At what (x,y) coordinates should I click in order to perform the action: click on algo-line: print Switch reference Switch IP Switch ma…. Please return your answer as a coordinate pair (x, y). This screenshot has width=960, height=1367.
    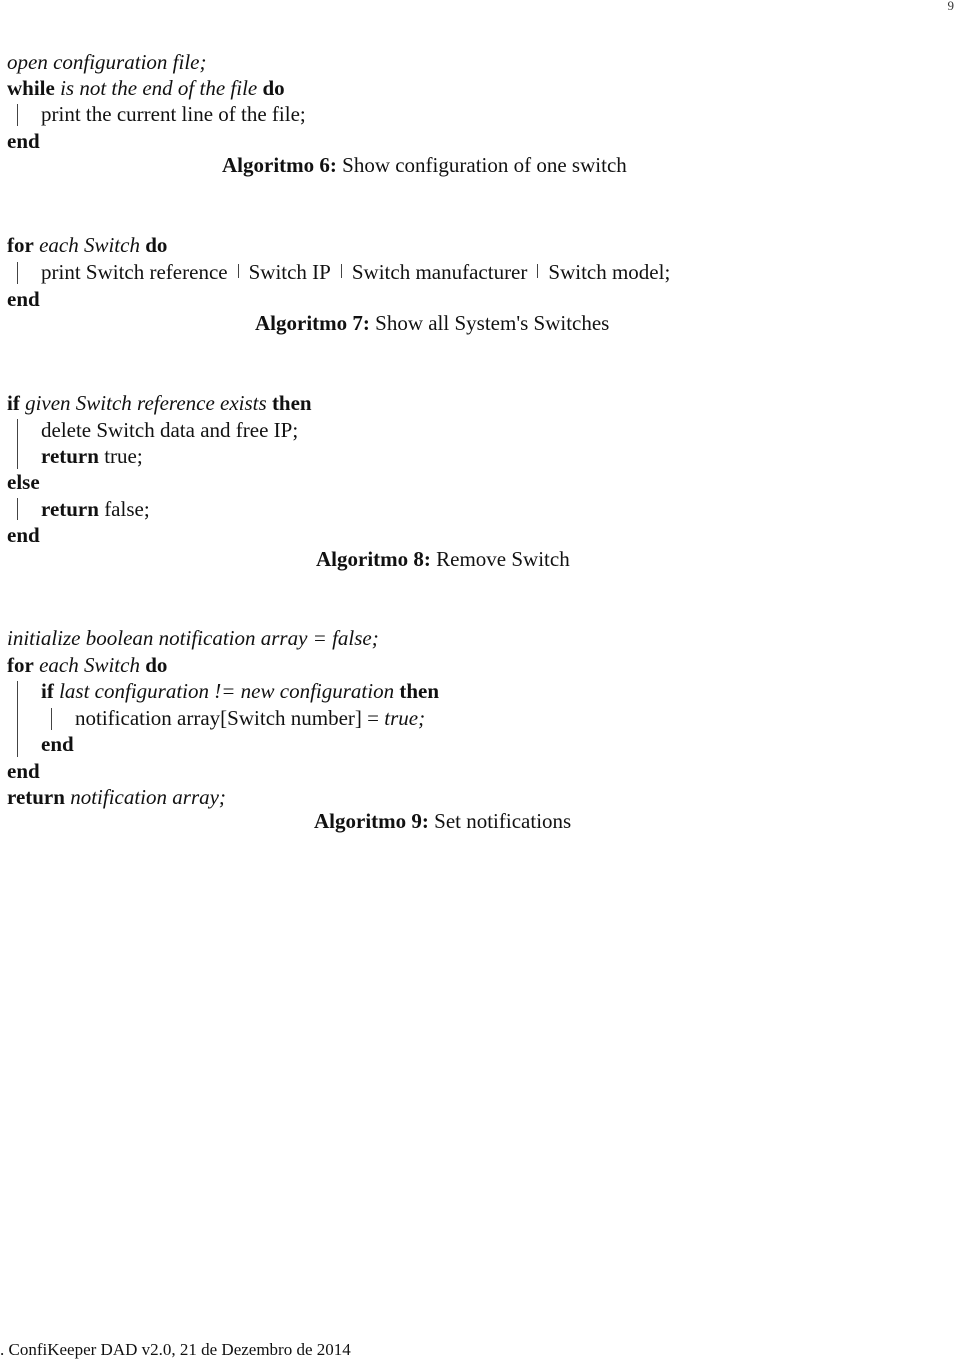
    Looking at the image, I should click on (356, 272).